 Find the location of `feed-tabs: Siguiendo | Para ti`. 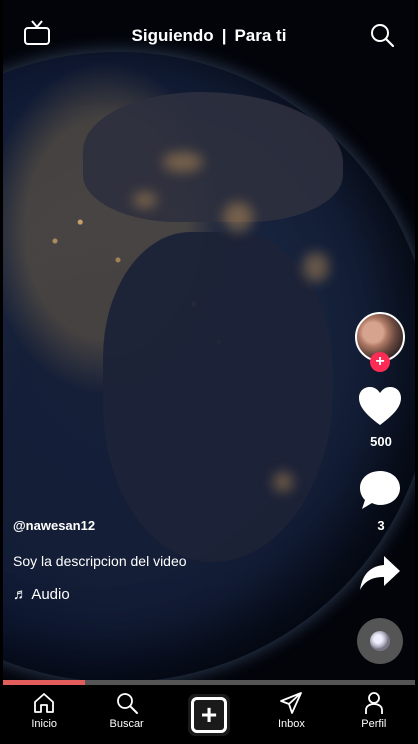

feed-tabs: Siguiendo | Para ti is located at coordinates (209, 36).